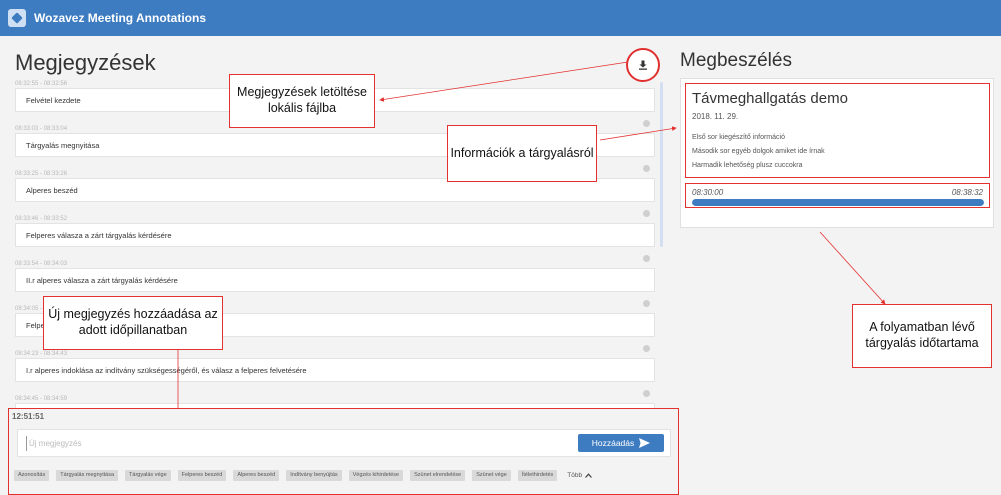  Describe the element at coordinates (613, 443) in the screenshot. I see `add-note-label: Hozzáadás` at that location.